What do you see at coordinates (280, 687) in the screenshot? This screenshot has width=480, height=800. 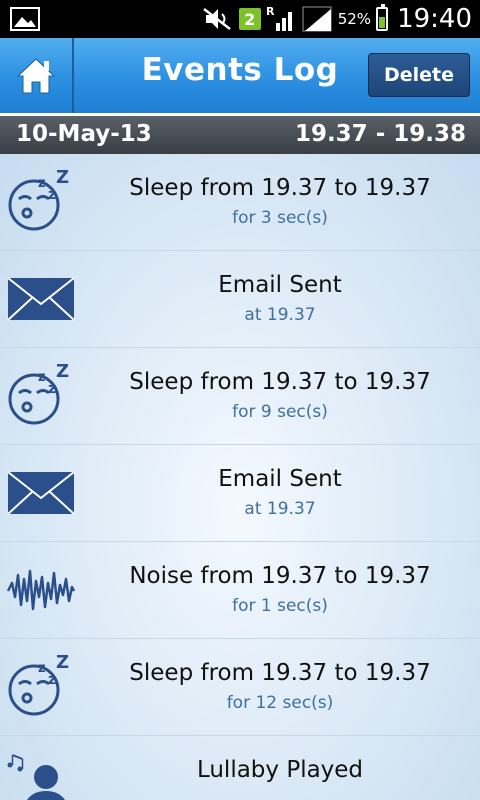 I see `event-text: Sleep from 19.37 to 19.37 for 12 sec(s)` at bounding box center [280, 687].